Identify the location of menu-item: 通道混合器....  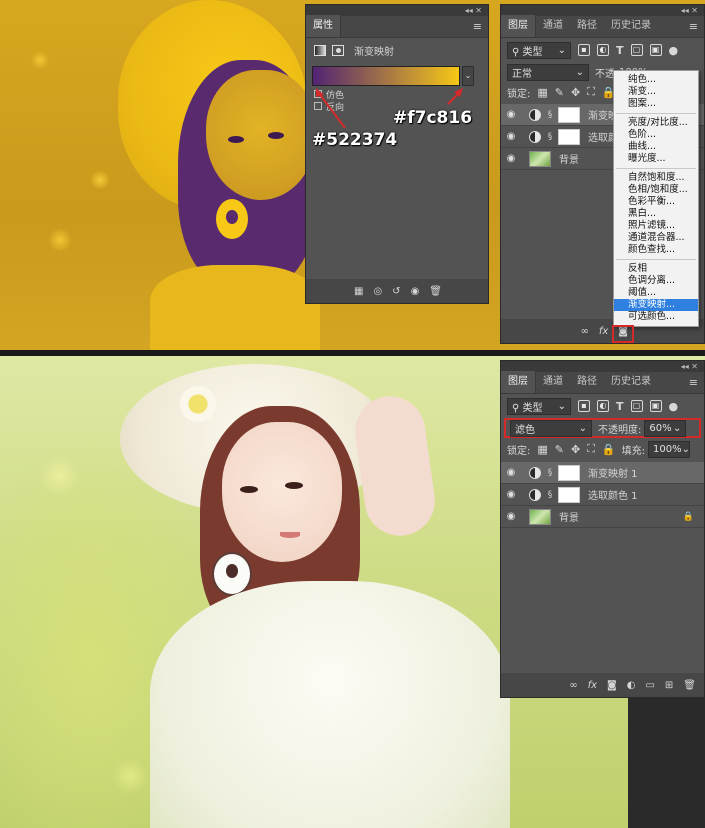
(656, 238).